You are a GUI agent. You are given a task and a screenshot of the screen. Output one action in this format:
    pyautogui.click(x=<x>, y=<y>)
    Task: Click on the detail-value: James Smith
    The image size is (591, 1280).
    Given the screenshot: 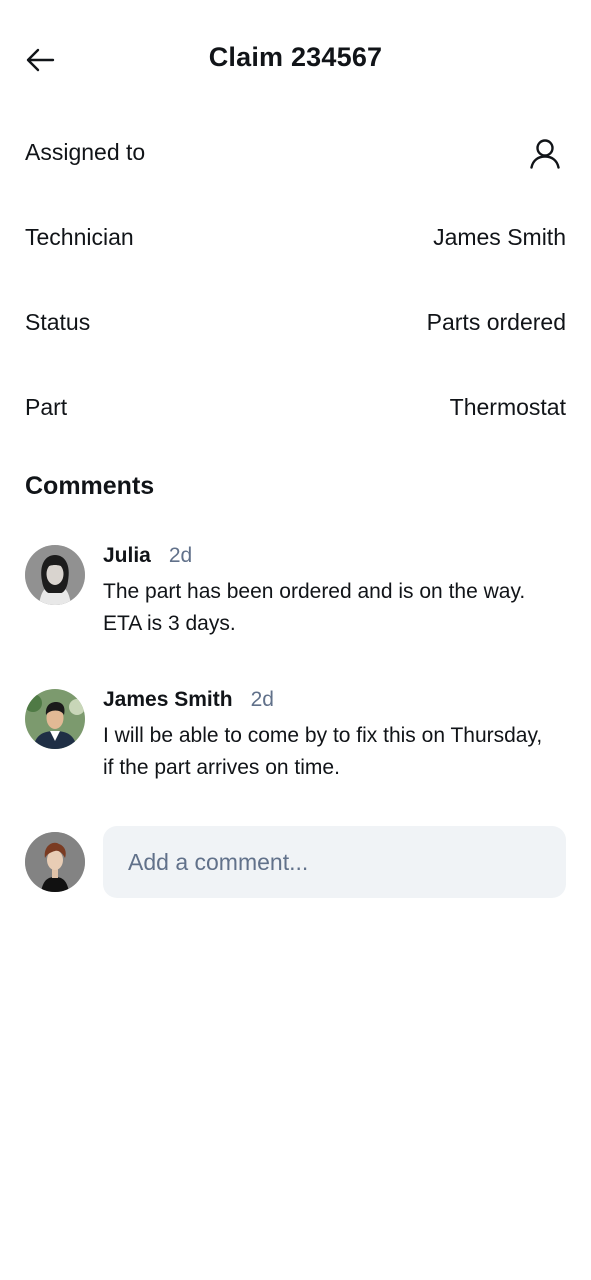 What is the action you would take?
    pyautogui.click(x=499, y=237)
    